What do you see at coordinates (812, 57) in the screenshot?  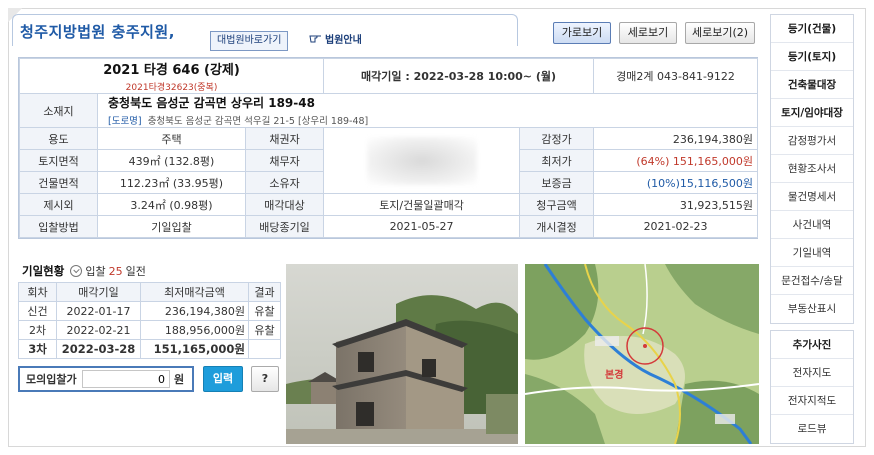 I see `sidebar-item-land-registry: 등기(토지)` at bounding box center [812, 57].